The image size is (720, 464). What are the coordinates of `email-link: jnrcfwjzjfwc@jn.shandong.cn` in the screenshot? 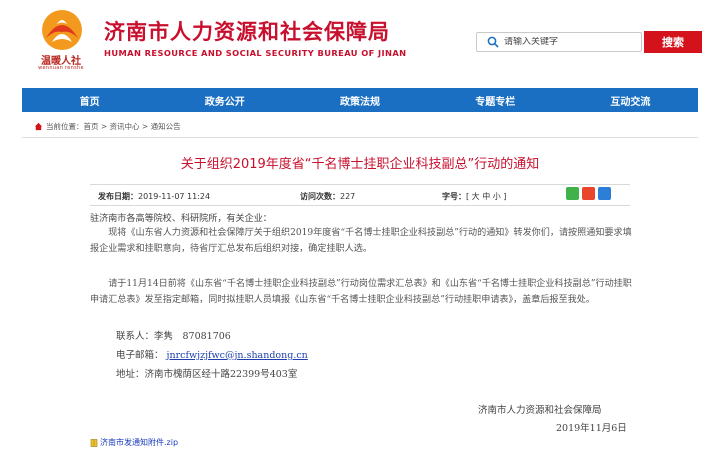 It's located at (237, 355).